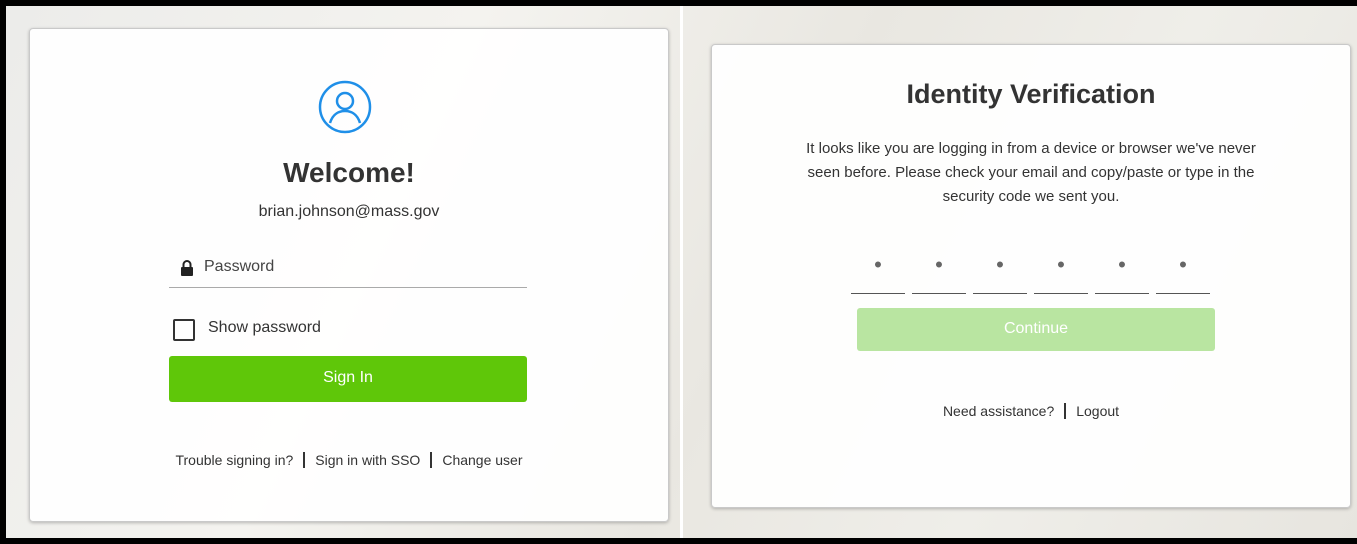 This screenshot has height=544, width=1357. I want to click on welcome-heading: Welcome!, so click(349, 172).